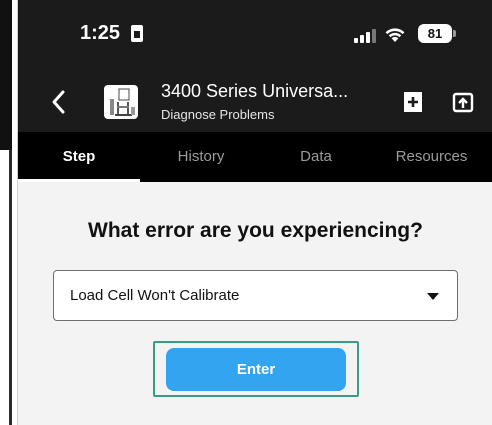 The width and height of the screenshot is (492, 425). Describe the element at coordinates (137, 33) in the screenshot. I see `sim-card-icon` at that location.